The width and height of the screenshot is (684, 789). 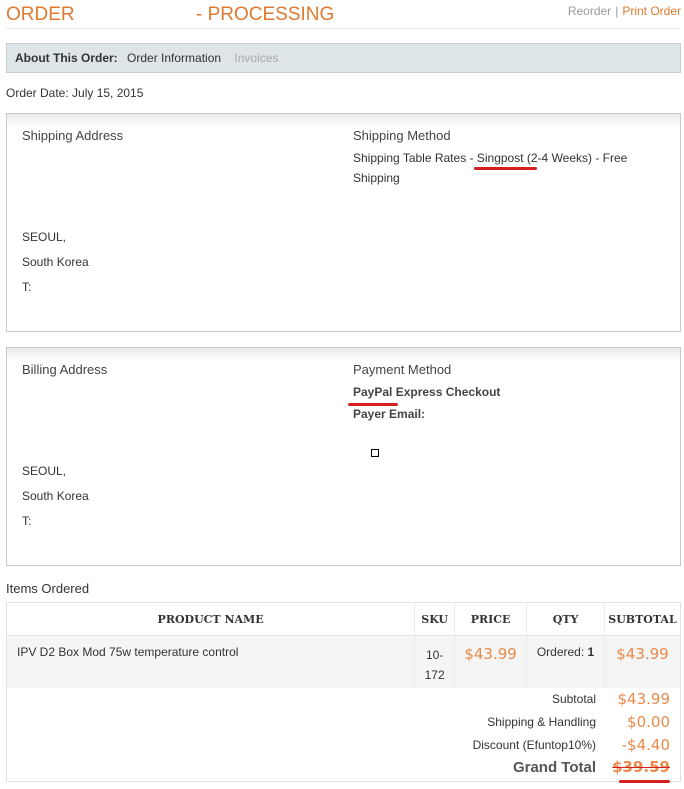 What do you see at coordinates (402, 369) in the screenshot?
I see `payment-method-heading: Payment Method` at bounding box center [402, 369].